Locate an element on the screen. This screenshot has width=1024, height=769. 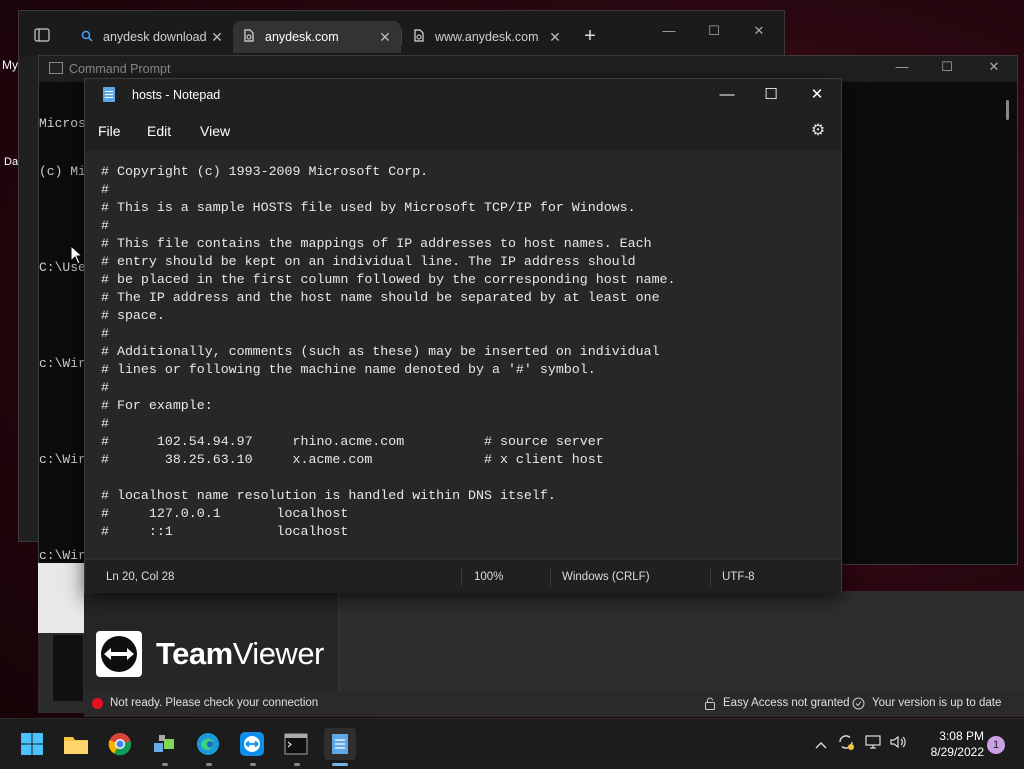
notepad-icon is located at coordinates (109, 94).